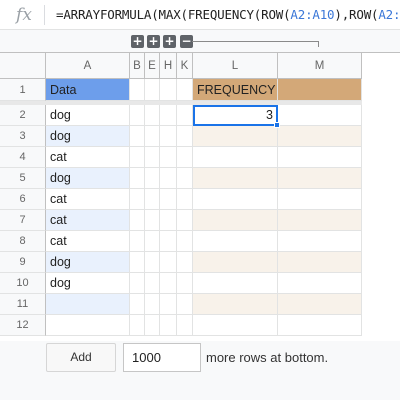 The width and height of the screenshot is (400, 400). I want to click on cell-b12, so click(137, 325).